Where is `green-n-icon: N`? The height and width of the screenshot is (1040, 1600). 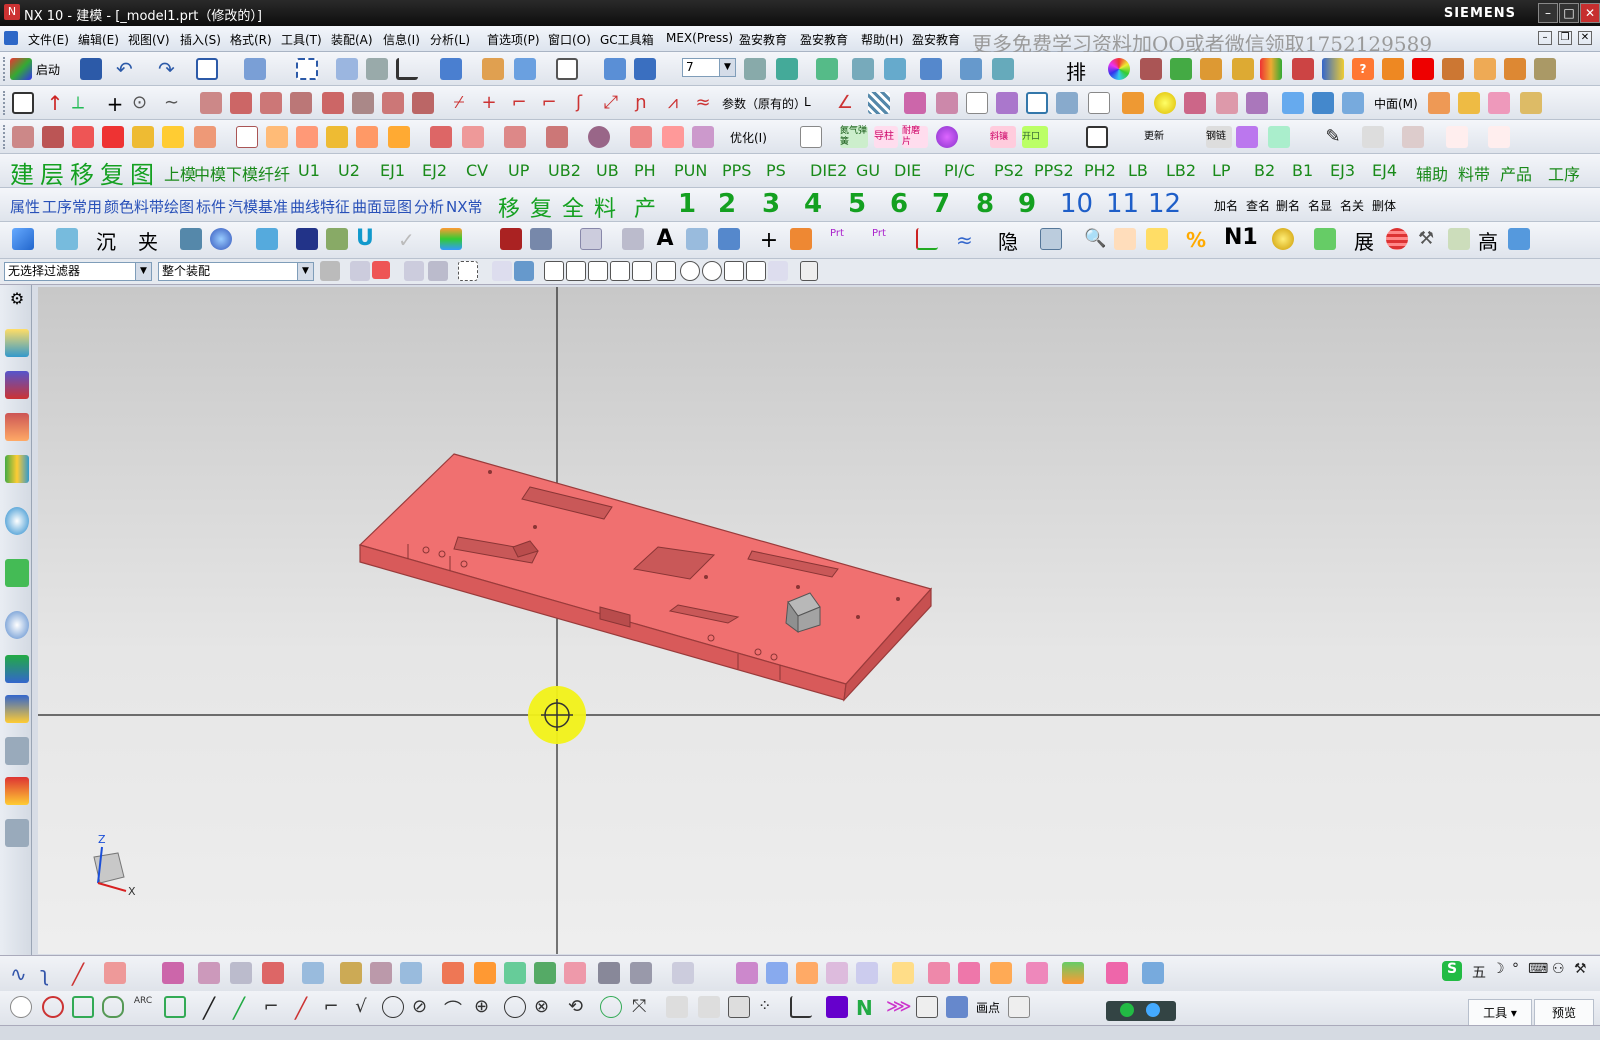
green-n-icon: N is located at coordinates (867, 1008).